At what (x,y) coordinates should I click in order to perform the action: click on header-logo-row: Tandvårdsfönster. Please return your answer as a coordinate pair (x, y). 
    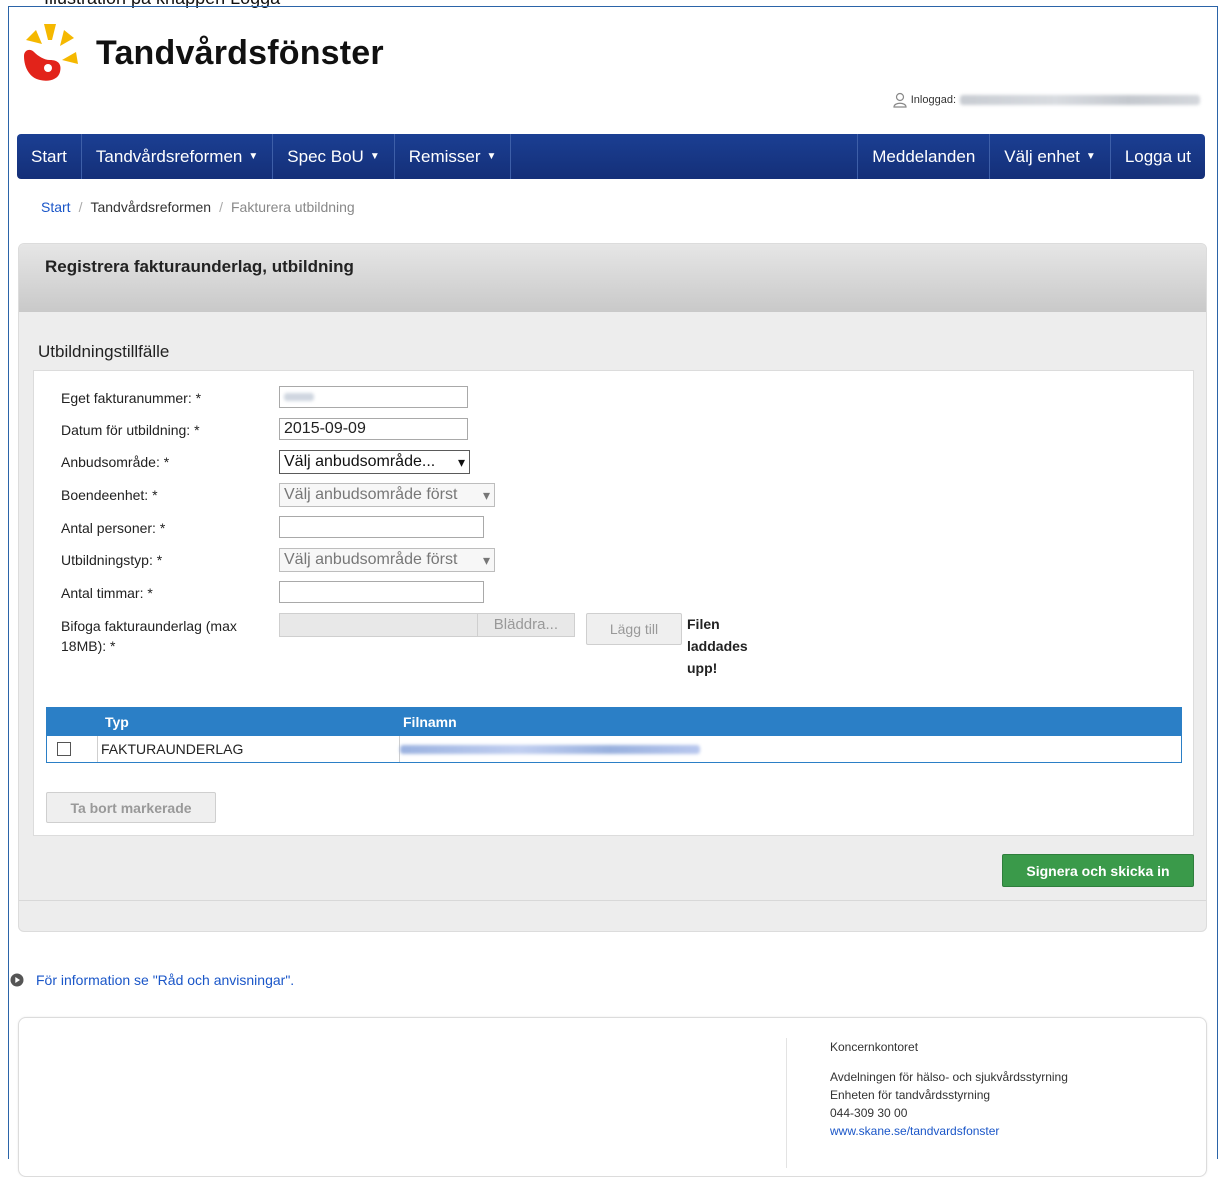
    Looking at the image, I should click on (201, 53).